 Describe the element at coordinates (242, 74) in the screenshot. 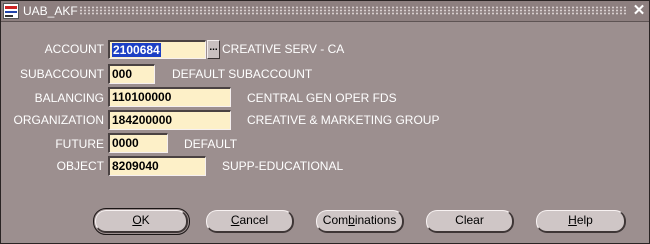

I see `subaccount-description: DEFAULT SUBACCOUNT` at that location.